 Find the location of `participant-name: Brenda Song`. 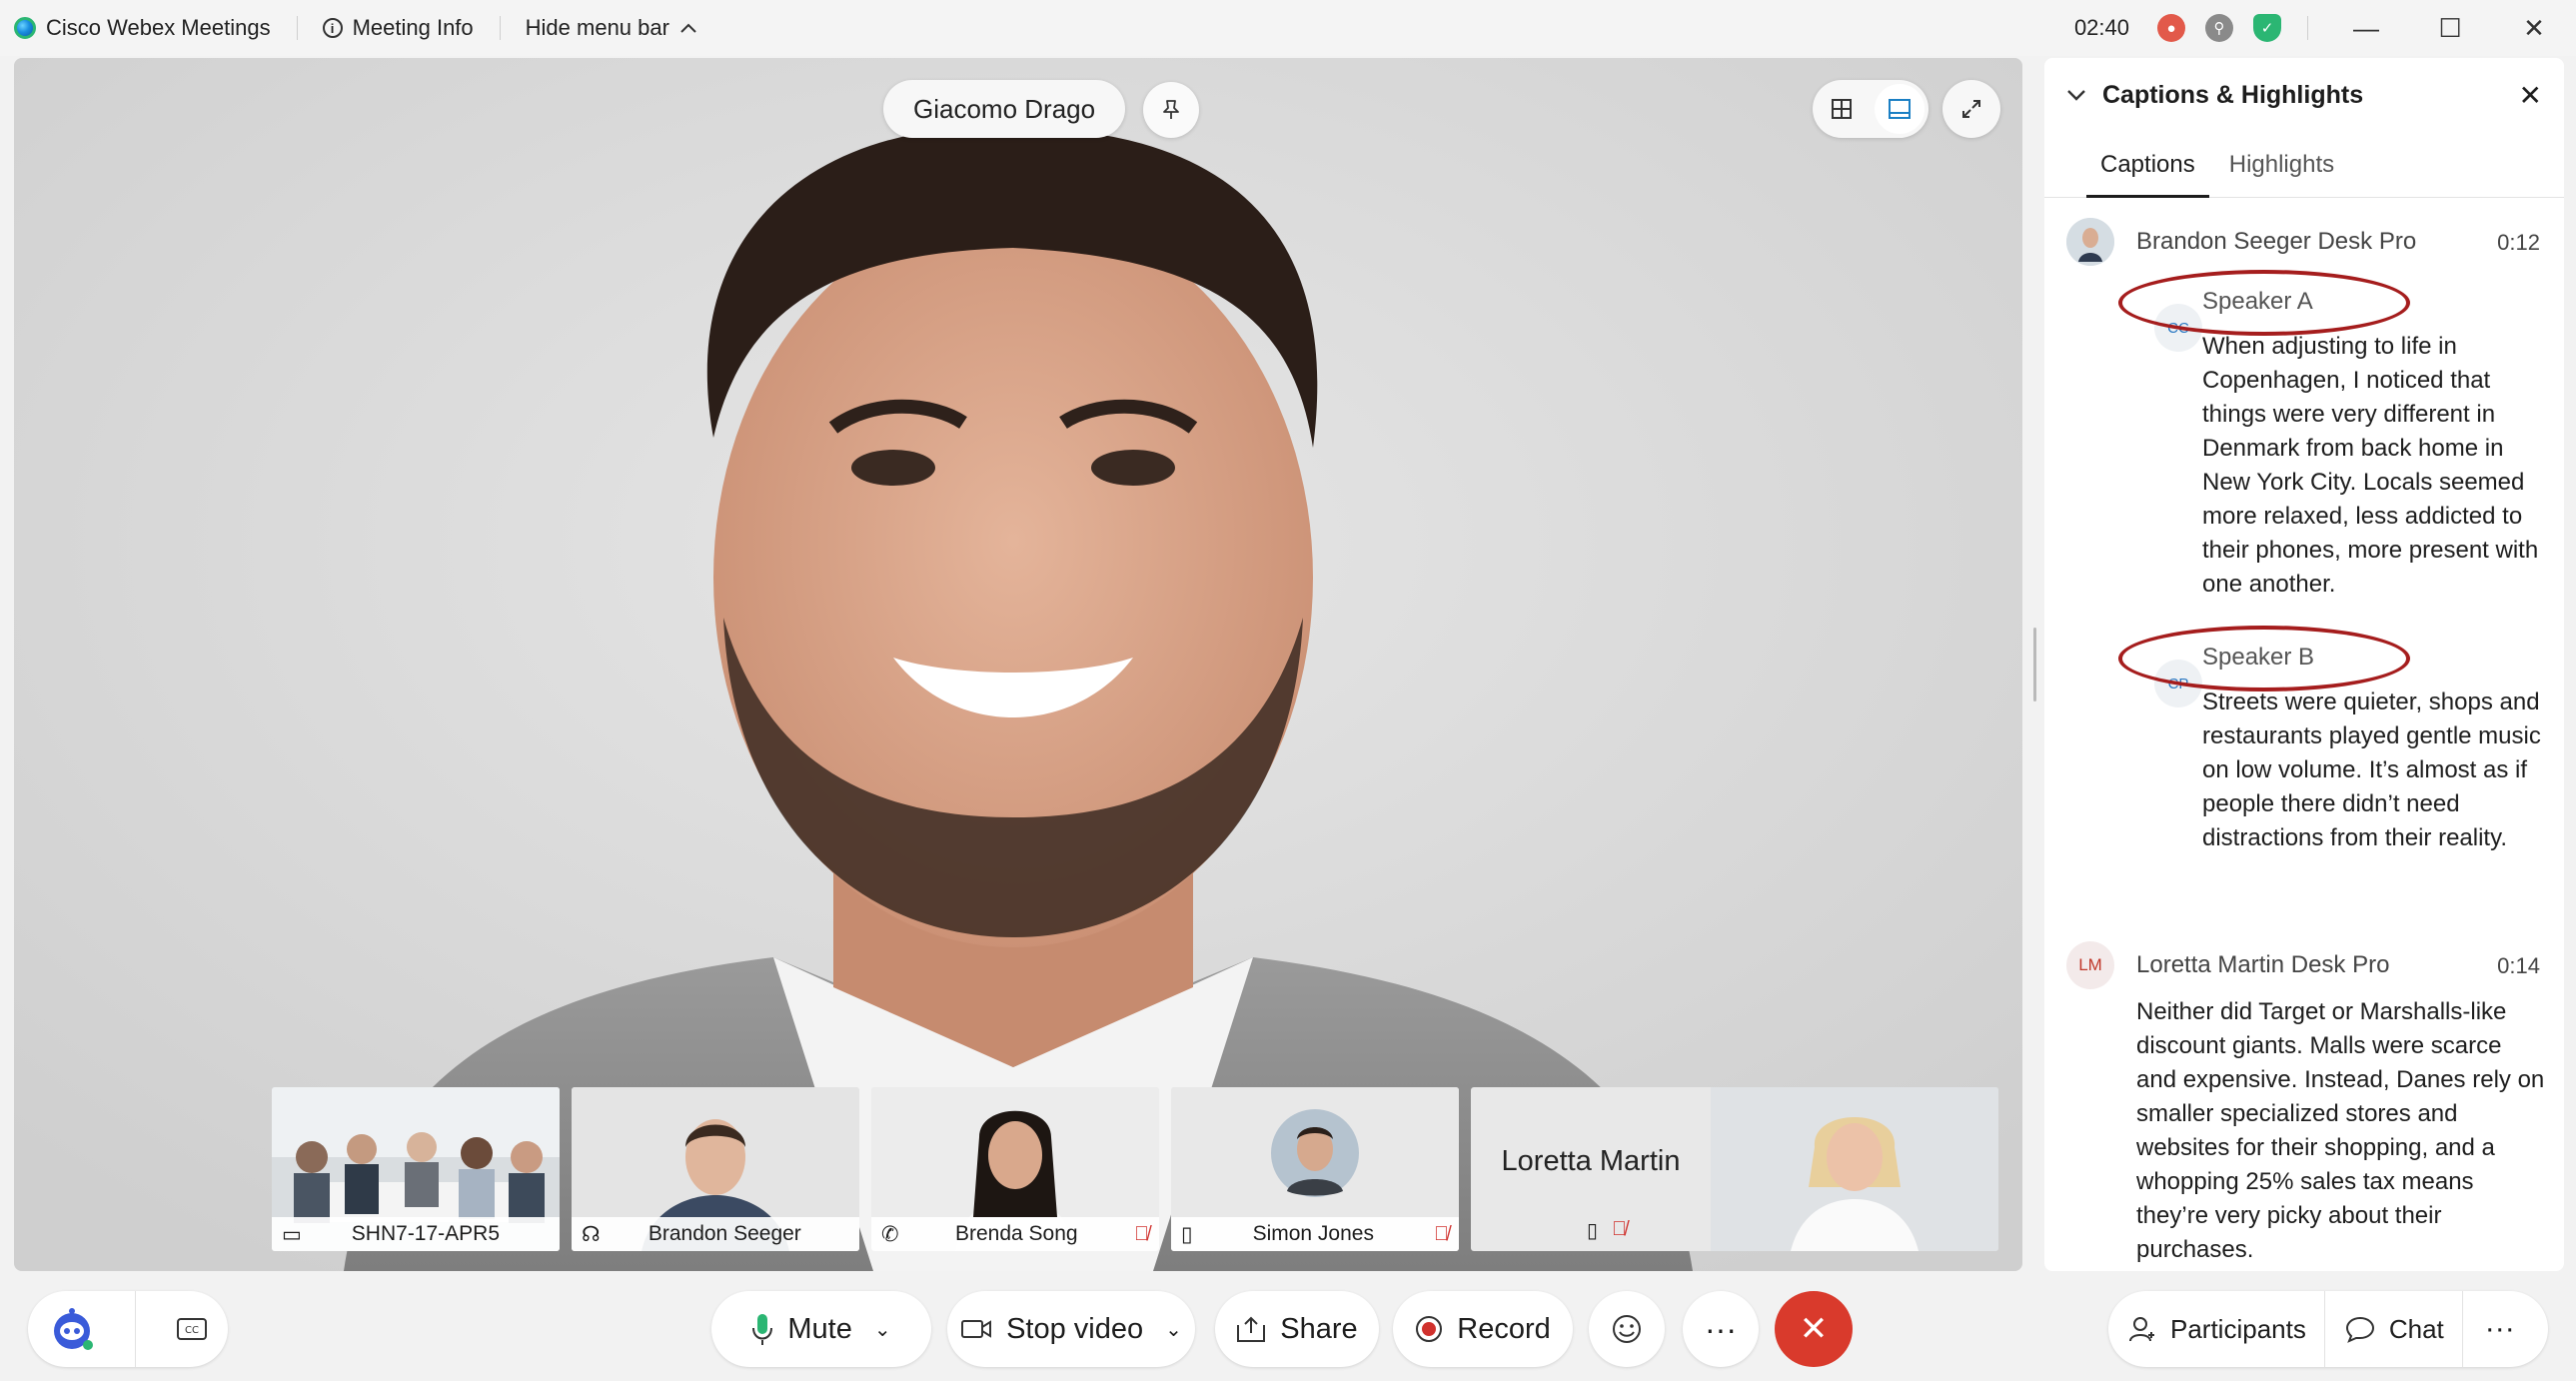

participant-name: Brenda Song is located at coordinates (1016, 1233).